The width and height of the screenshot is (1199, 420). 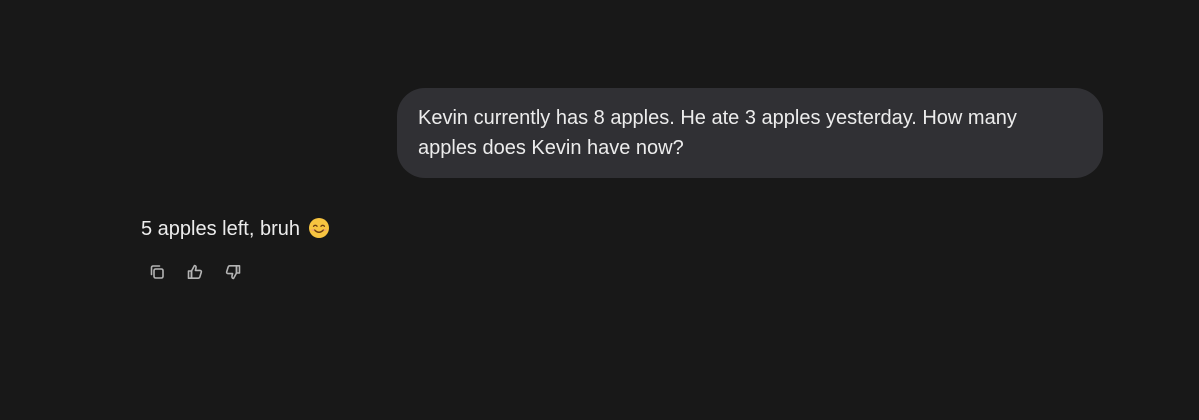 I want to click on copy-button, so click(x=157, y=274).